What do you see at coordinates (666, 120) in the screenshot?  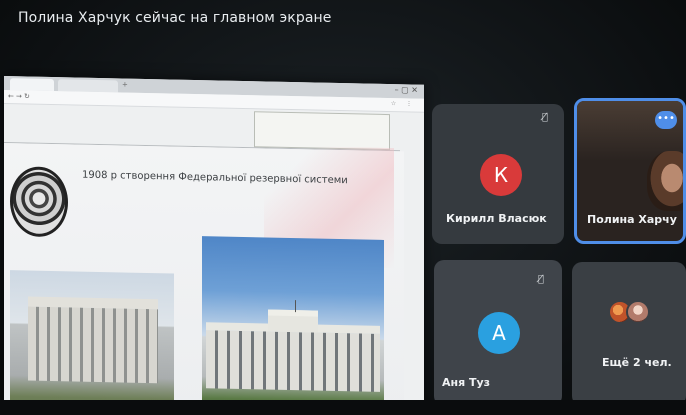 I see `more-options-icon: •••` at bounding box center [666, 120].